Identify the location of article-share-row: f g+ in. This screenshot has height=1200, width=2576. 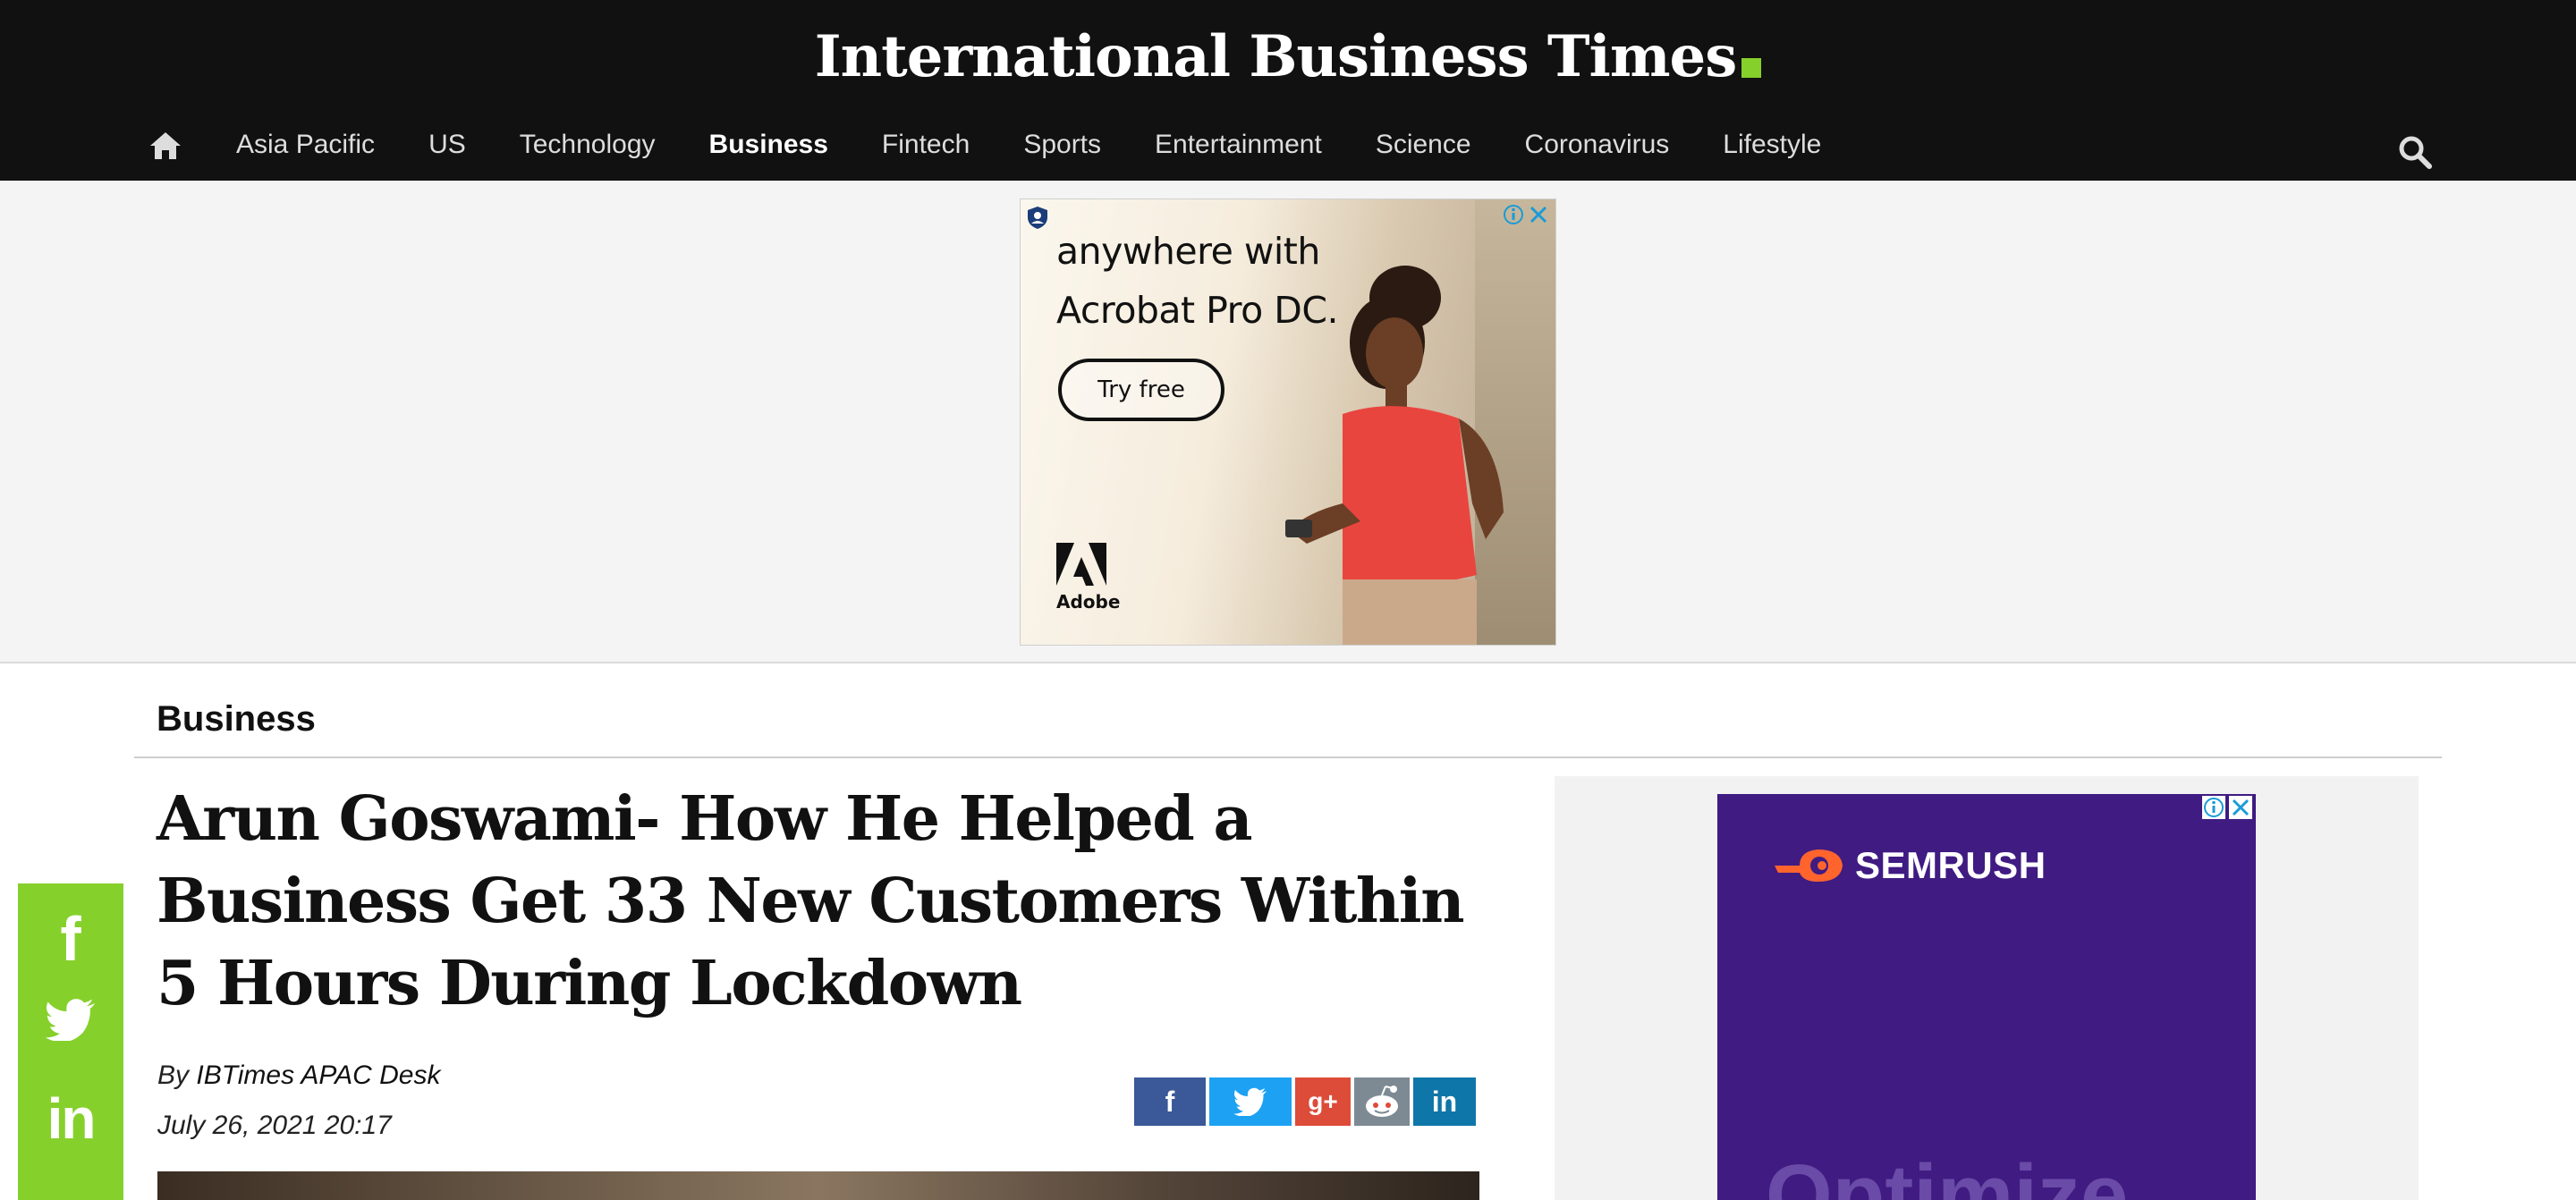
(1305, 1102).